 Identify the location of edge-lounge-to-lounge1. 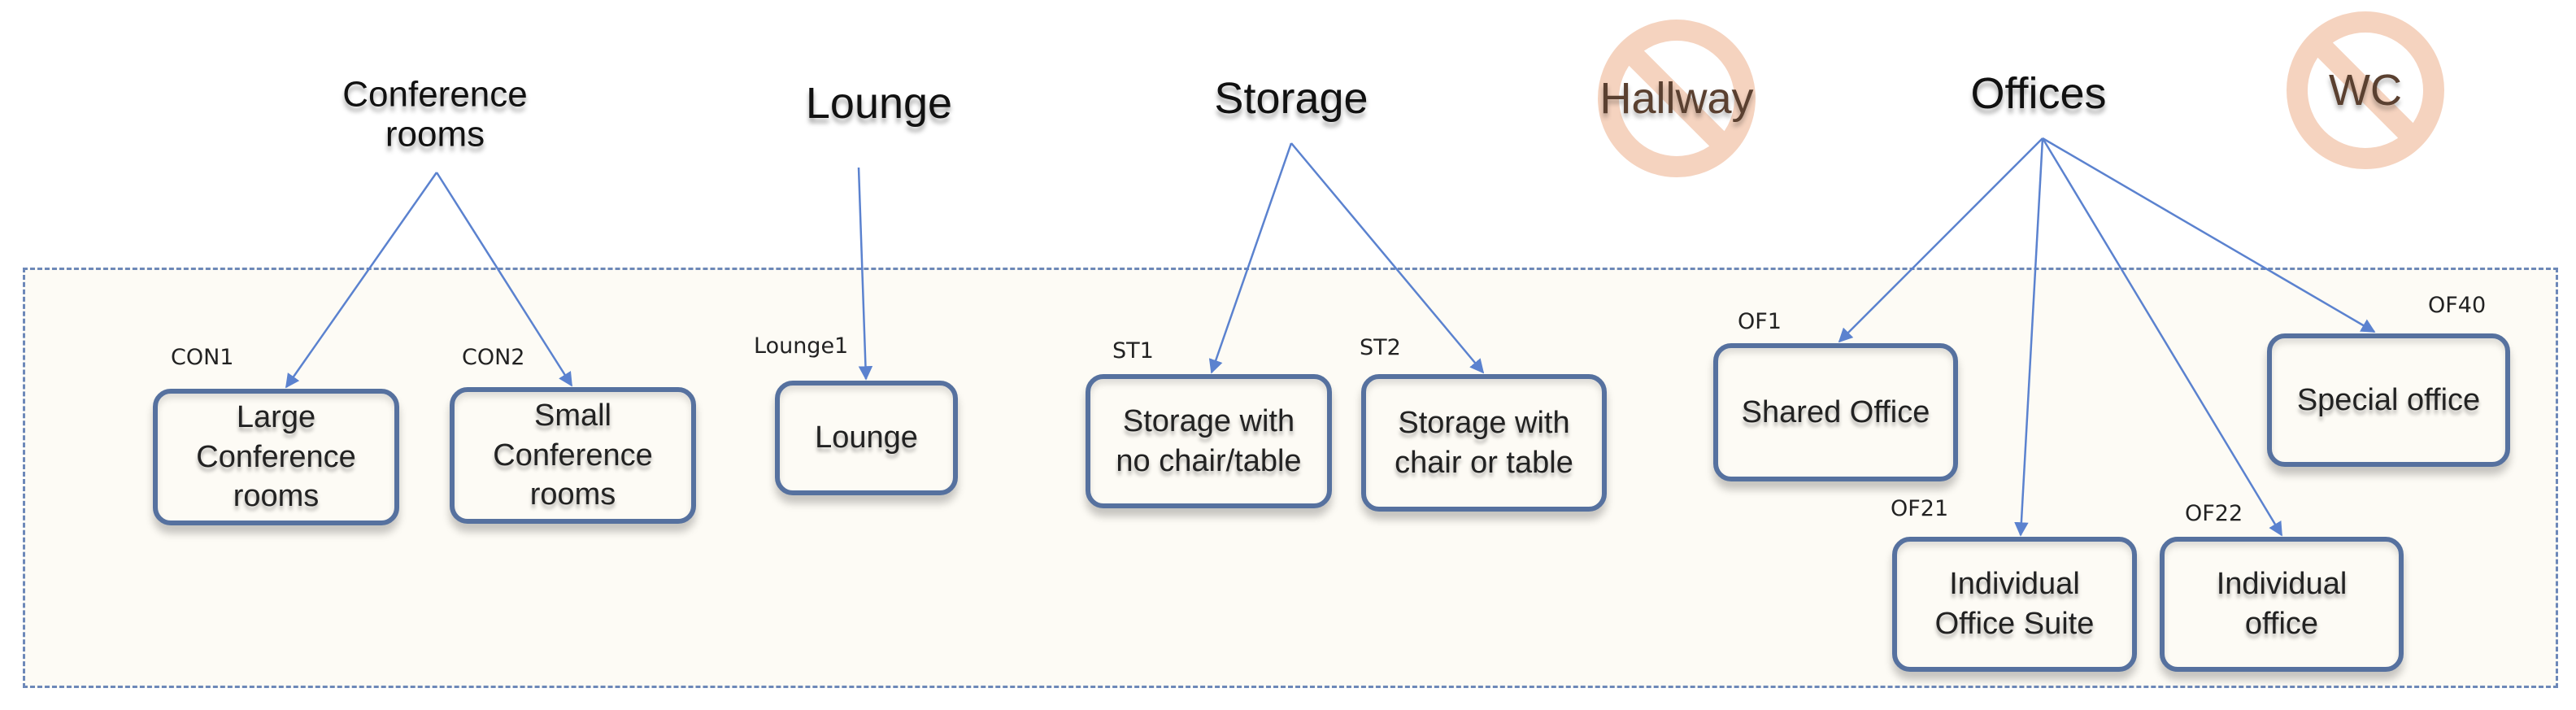
(865, 274).